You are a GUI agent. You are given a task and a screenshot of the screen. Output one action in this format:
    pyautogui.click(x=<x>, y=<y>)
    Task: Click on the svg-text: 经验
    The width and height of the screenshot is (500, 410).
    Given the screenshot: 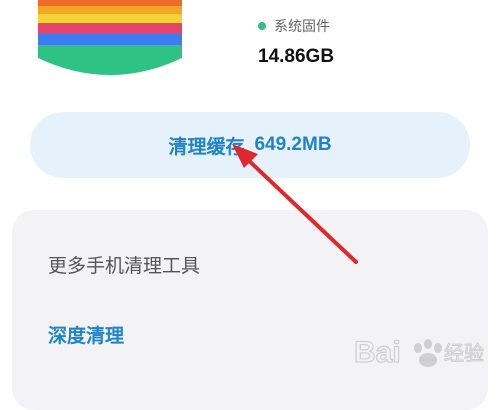 What is the action you would take?
    pyautogui.click(x=464, y=353)
    